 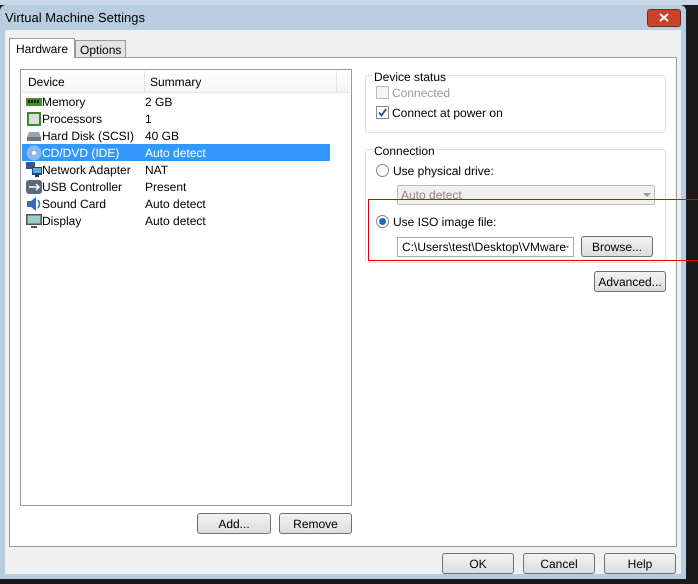 What do you see at coordinates (100, 48) in the screenshot?
I see `tab: Options` at bounding box center [100, 48].